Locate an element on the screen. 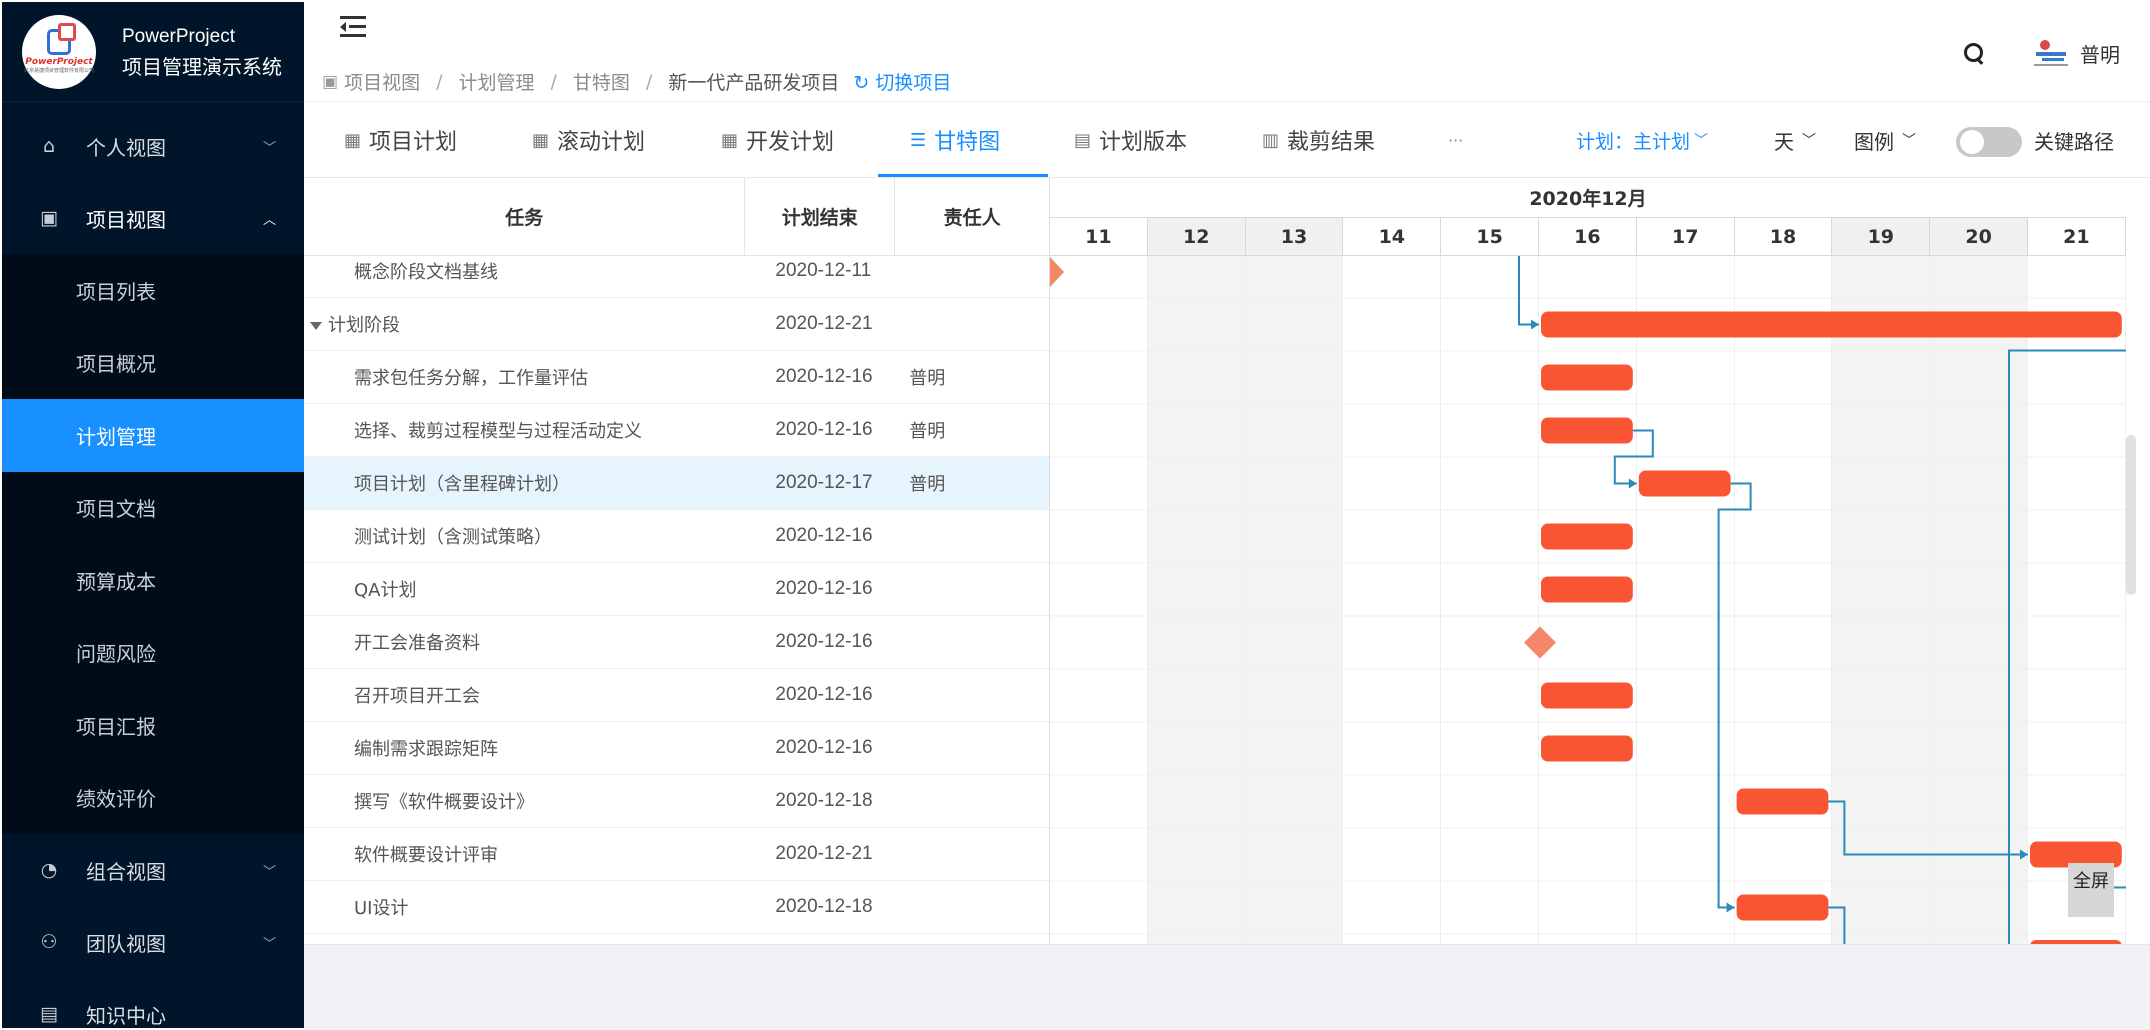 This screenshot has height=1030, width=2150. header-actions: 普明 is located at coordinates (2042, 53).